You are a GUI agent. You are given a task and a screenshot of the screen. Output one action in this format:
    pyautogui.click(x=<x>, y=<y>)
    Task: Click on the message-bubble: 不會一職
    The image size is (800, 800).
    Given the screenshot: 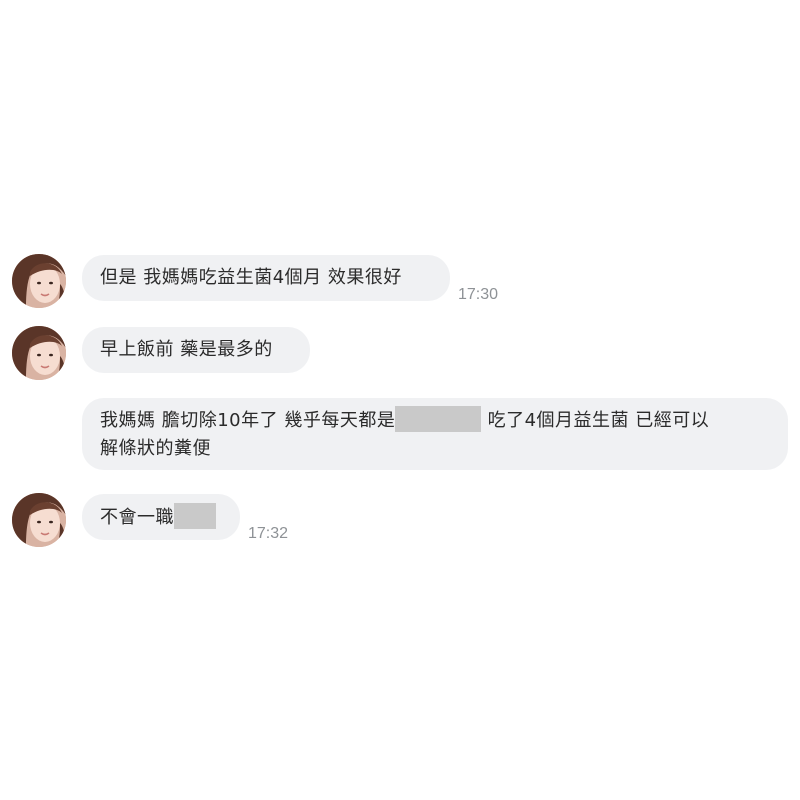 What is the action you would take?
    pyautogui.click(x=161, y=517)
    